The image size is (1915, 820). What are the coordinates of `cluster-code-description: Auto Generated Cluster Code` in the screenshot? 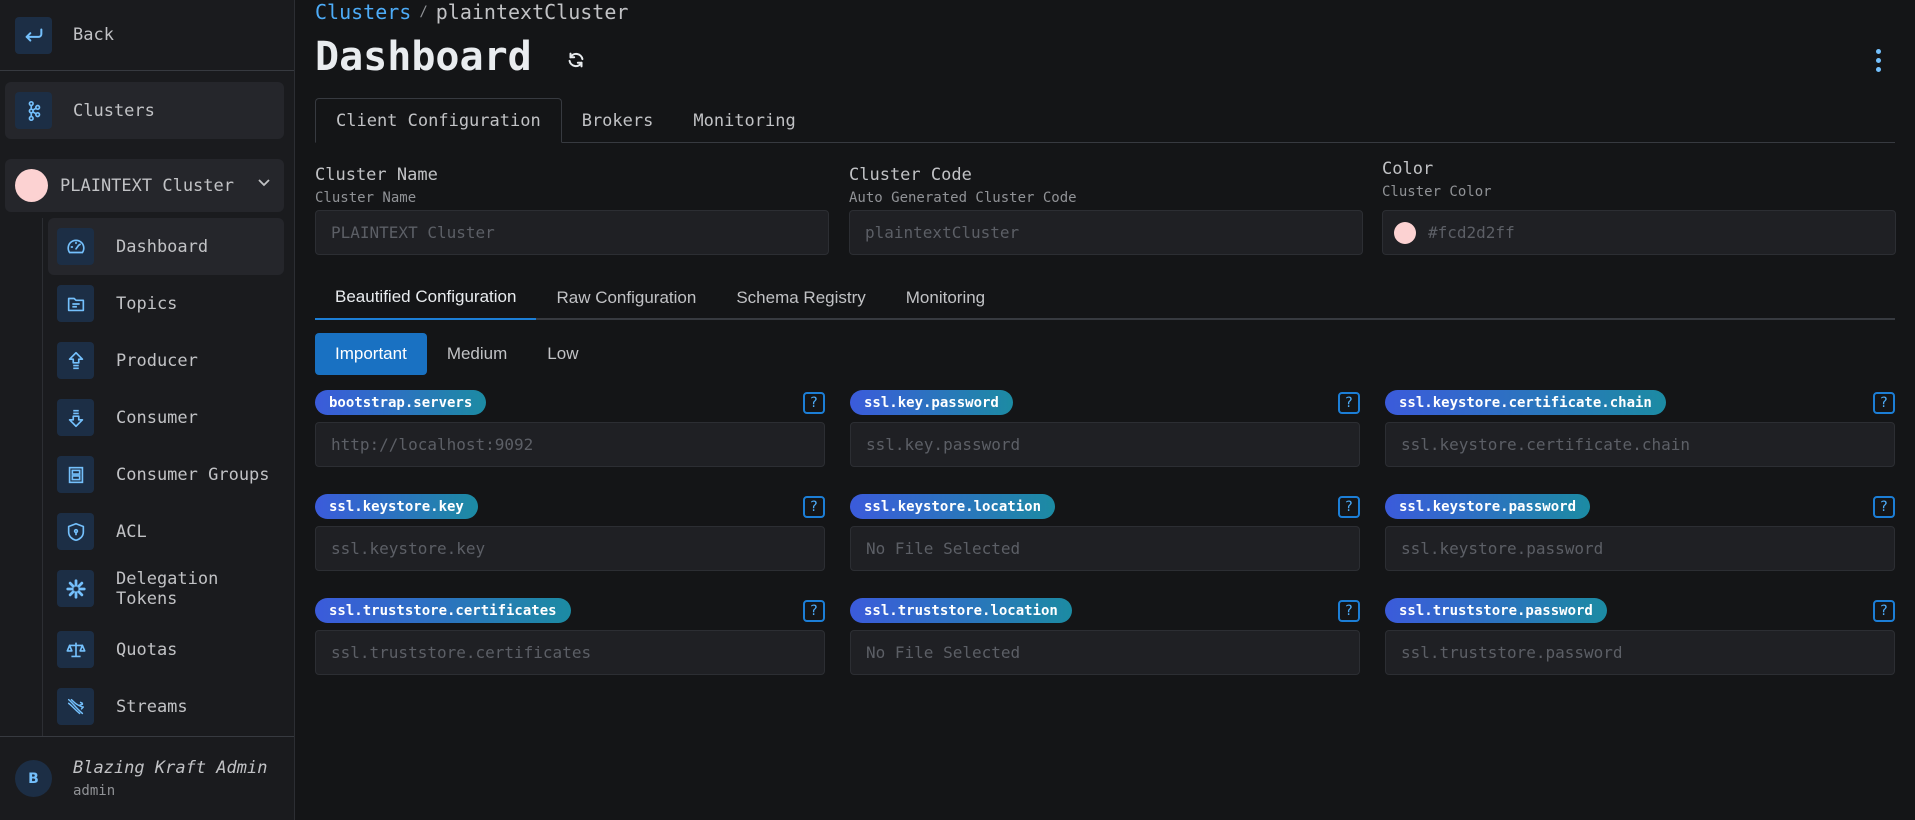 It's located at (963, 198).